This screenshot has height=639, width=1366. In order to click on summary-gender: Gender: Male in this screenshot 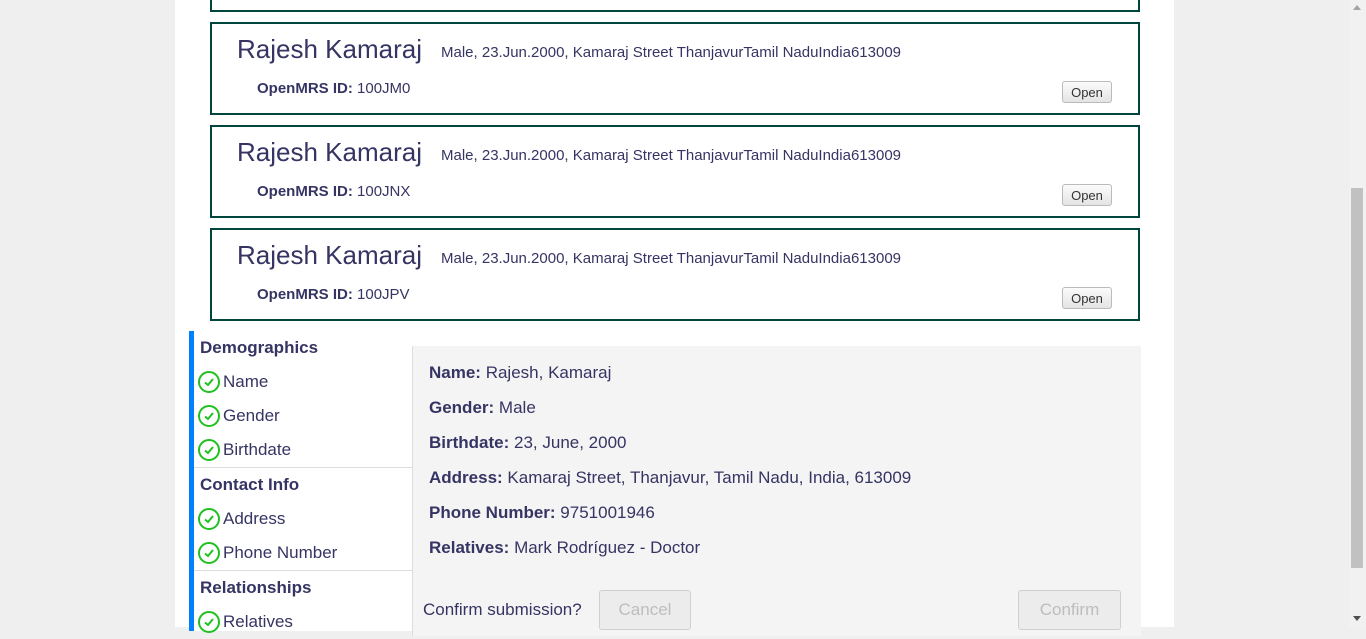, I will do `click(482, 408)`.